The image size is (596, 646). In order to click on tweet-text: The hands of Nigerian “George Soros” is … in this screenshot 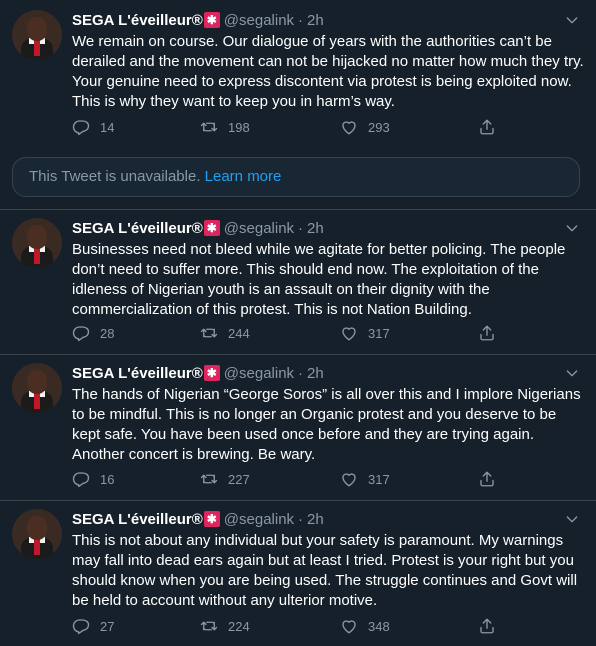, I will do `click(326, 424)`.